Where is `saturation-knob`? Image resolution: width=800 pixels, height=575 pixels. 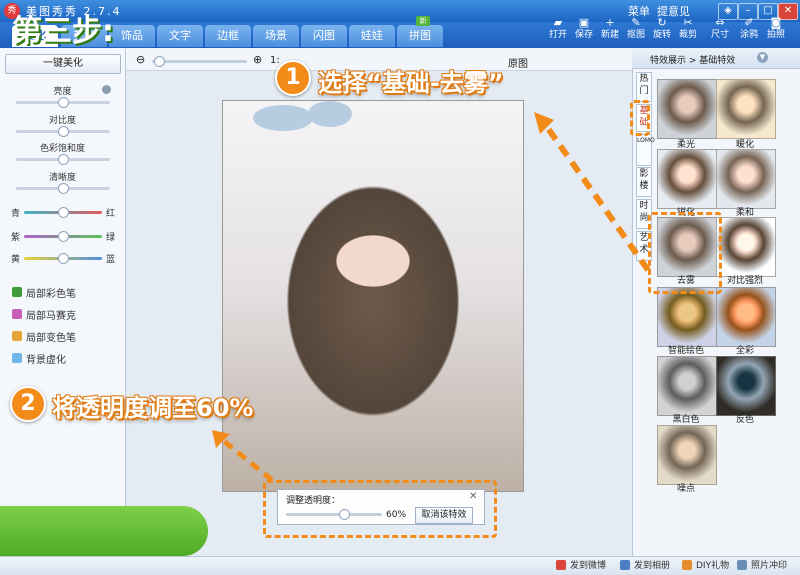
saturation-knob is located at coordinates (63, 159).